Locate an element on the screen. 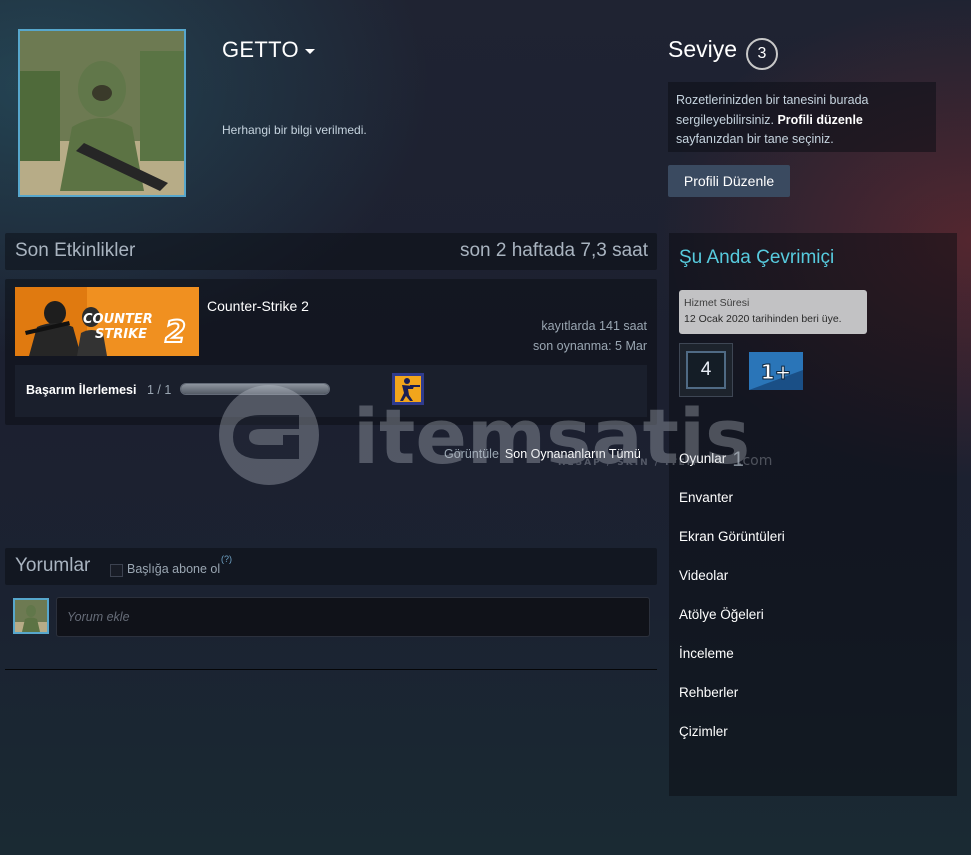 This screenshot has width=971, height=855. achievement-count: 1 / 1 is located at coordinates (159, 390).